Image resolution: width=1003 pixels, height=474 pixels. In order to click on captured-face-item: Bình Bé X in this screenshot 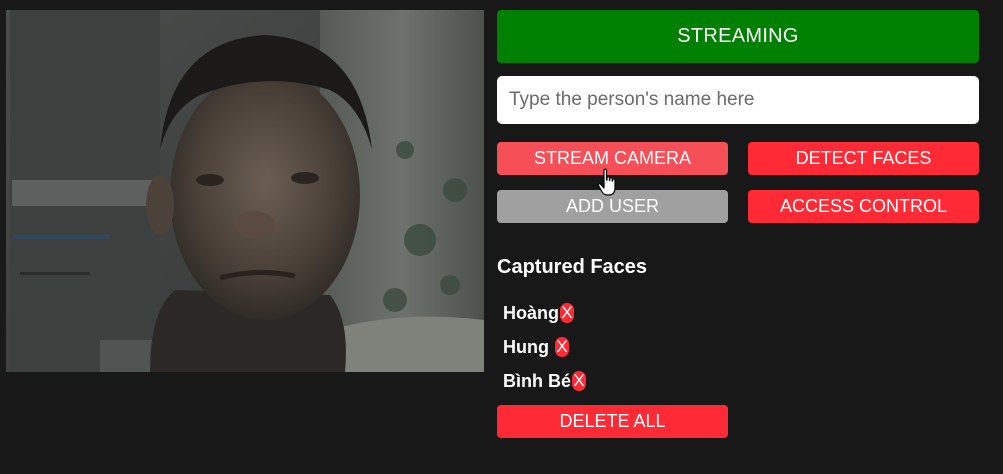, I will do `click(545, 381)`.